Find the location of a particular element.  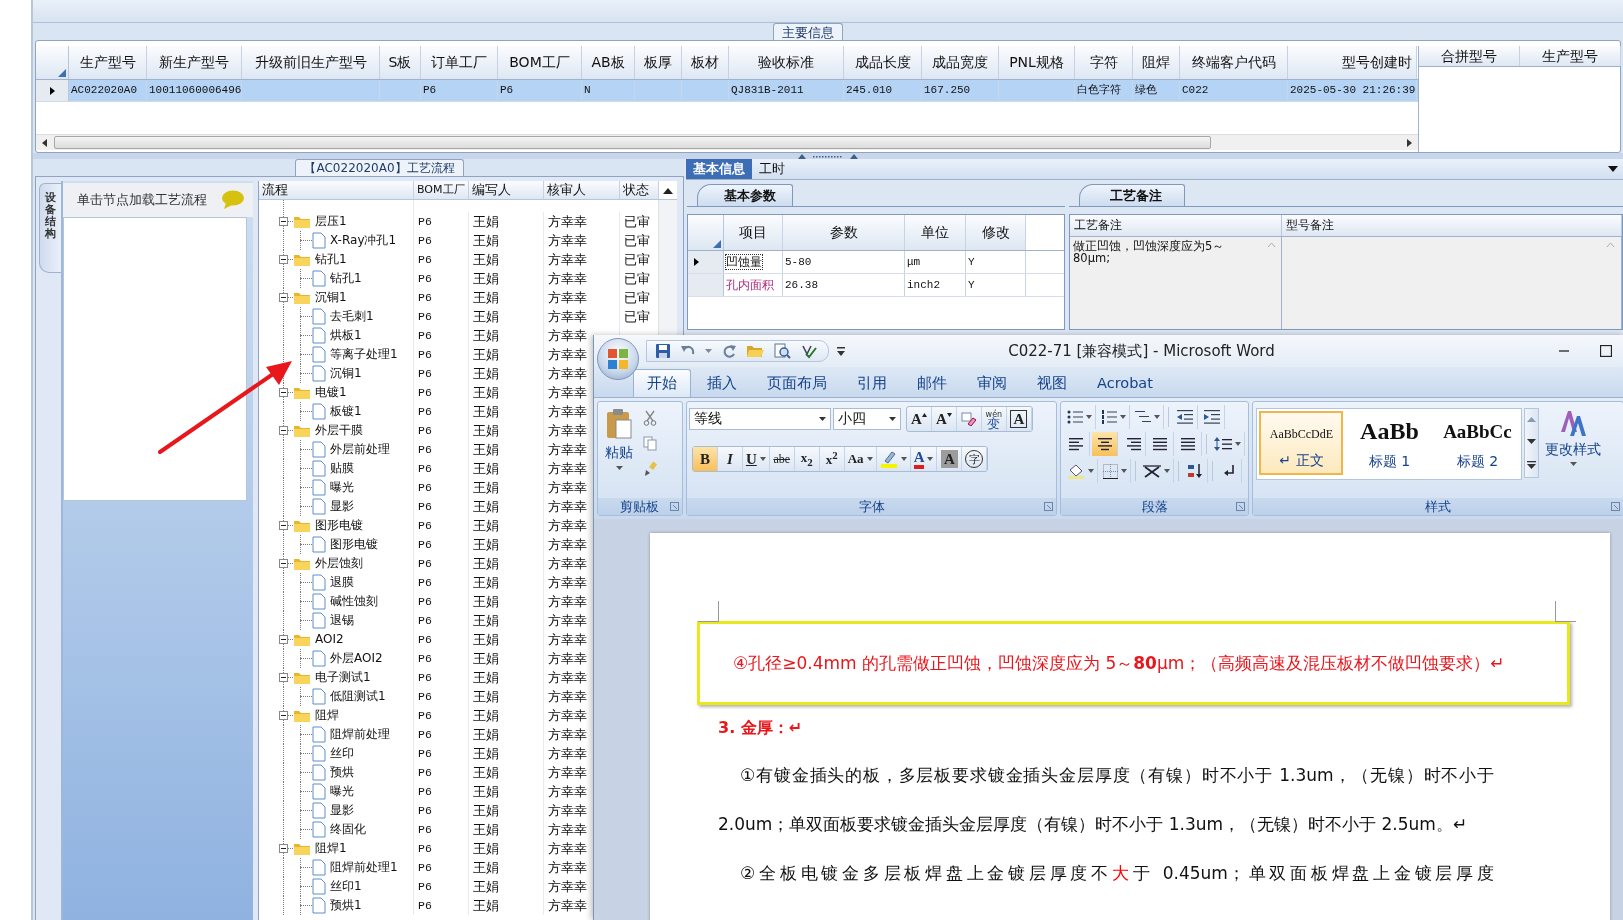

tab: 基本参数 is located at coordinates (745, 195).